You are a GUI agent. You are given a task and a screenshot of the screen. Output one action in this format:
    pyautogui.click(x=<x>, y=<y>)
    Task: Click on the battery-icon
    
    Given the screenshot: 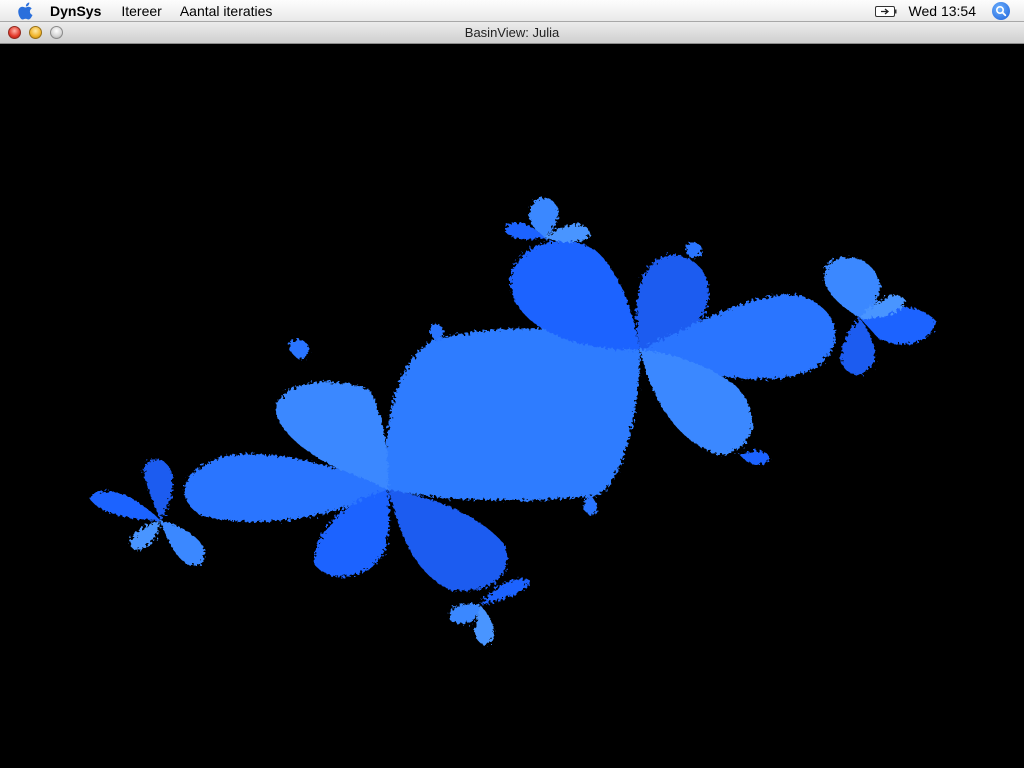 What is the action you would take?
    pyautogui.click(x=885, y=11)
    